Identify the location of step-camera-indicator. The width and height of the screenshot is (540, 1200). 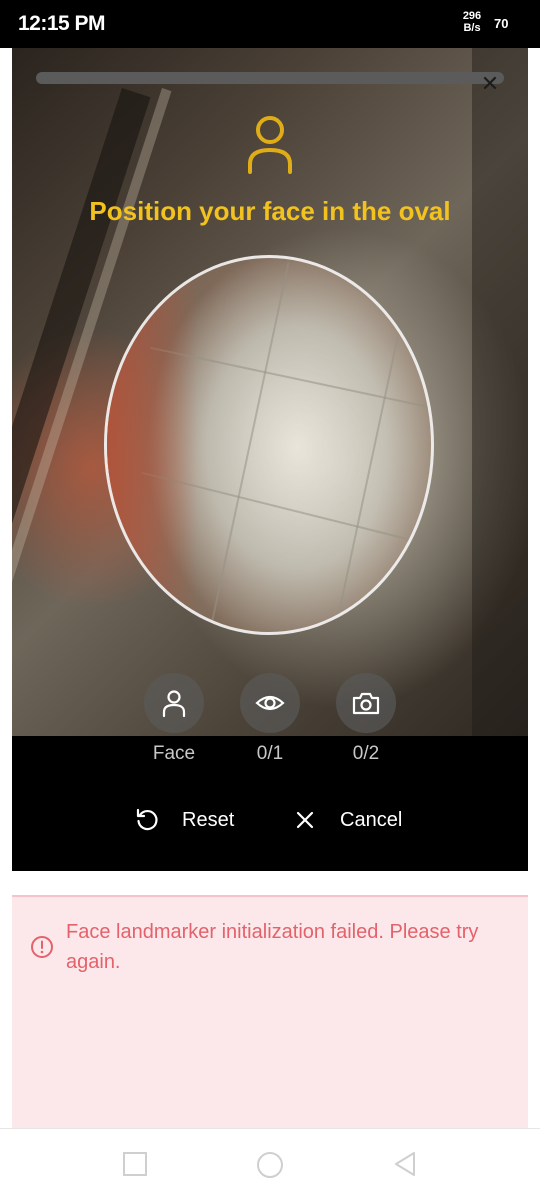
(366, 703).